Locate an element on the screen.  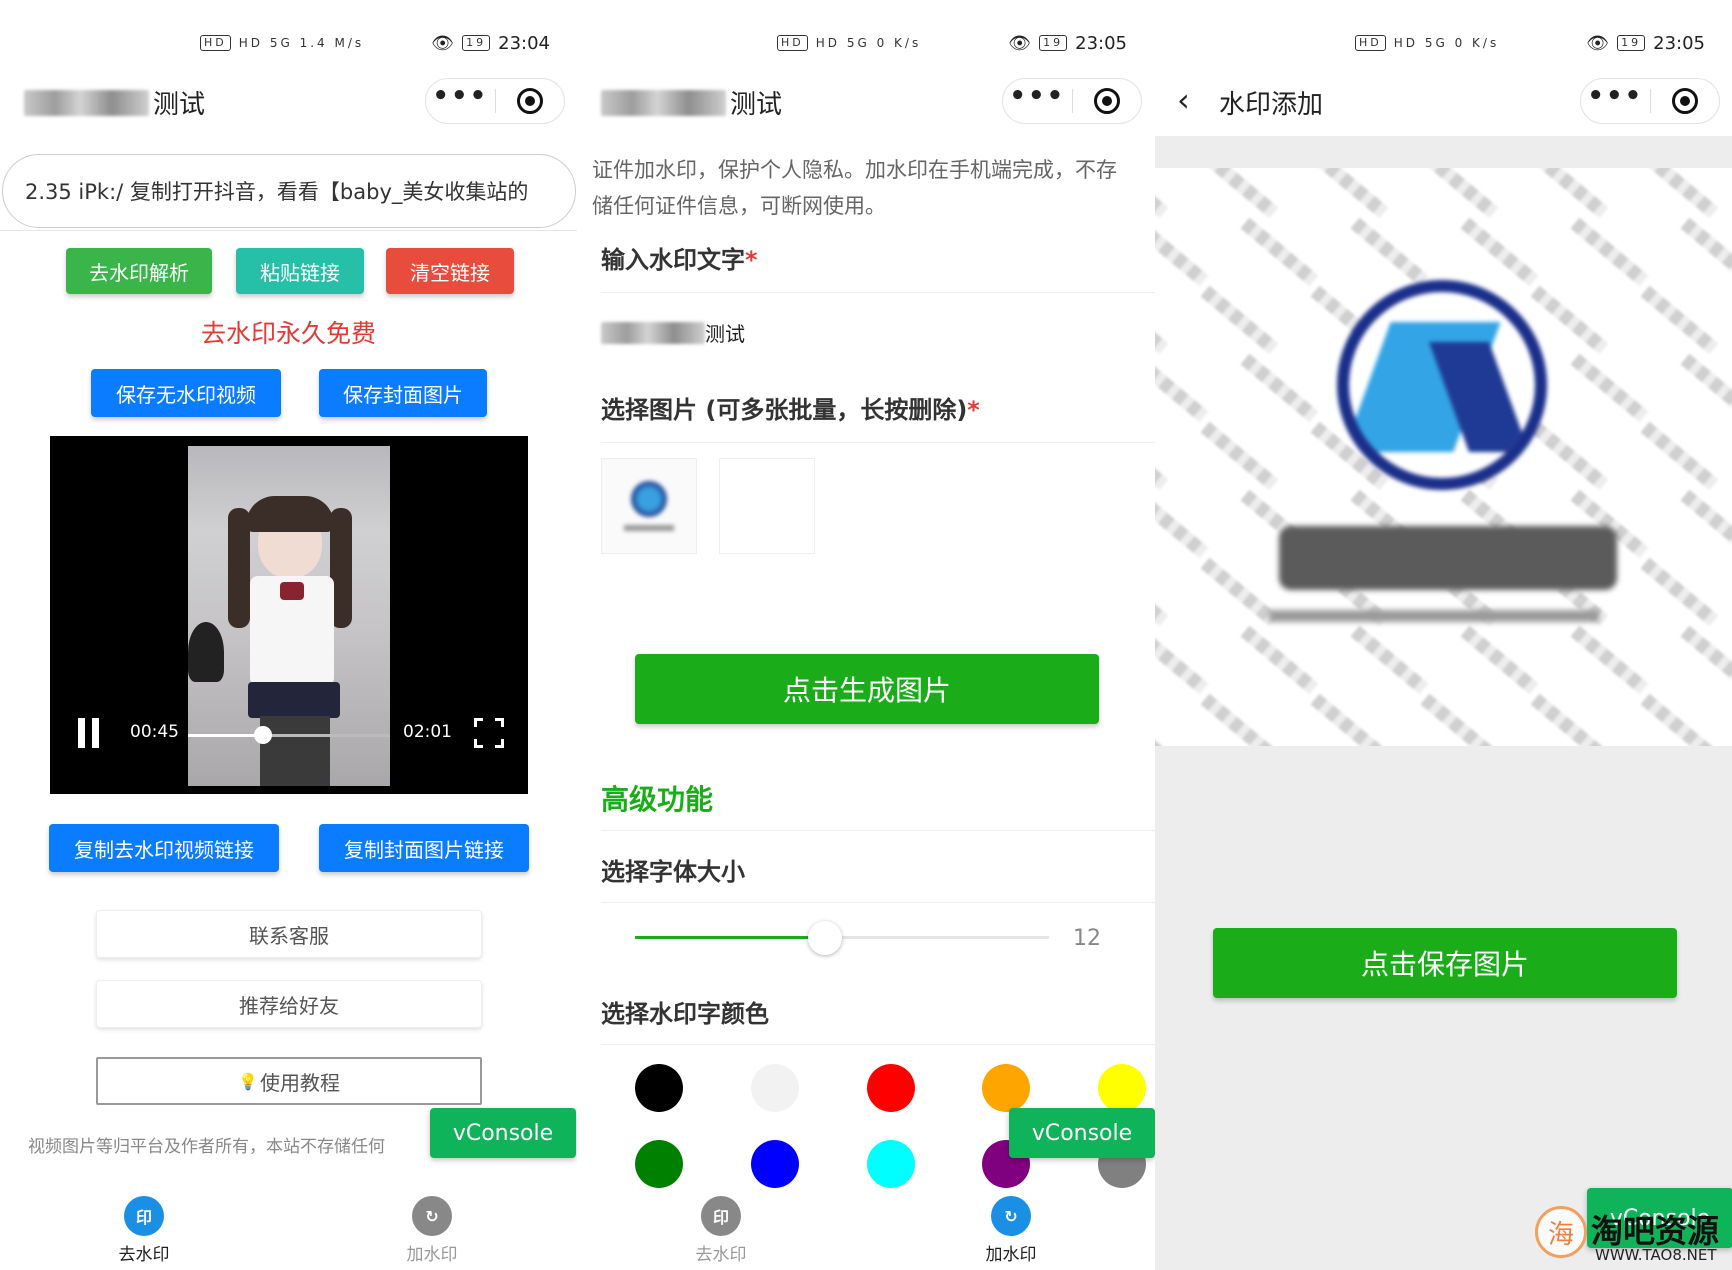
tutorial-button: 💡 使用教程 is located at coordinates (289, 1081).